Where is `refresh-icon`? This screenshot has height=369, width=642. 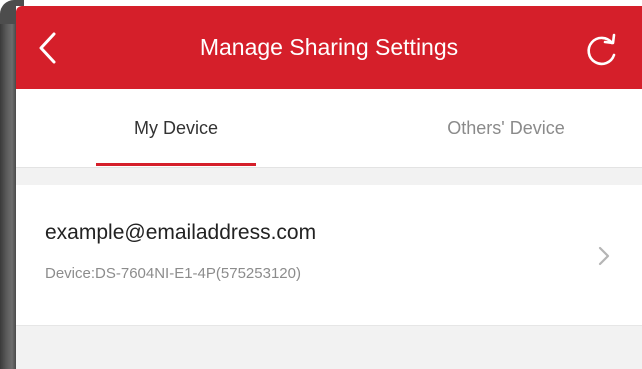 refresh-icon is located at coordinates (601, 49).